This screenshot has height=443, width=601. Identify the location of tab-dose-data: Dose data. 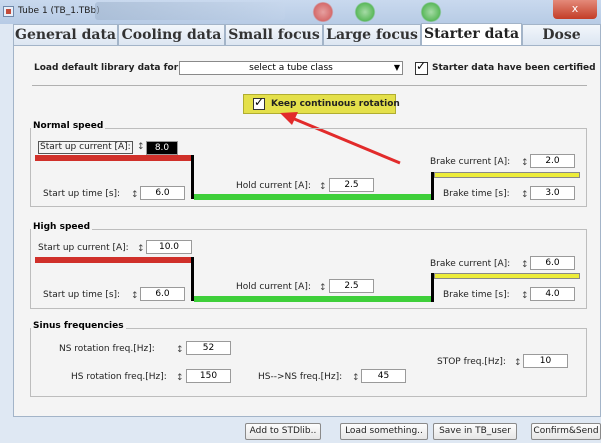
(561, 44).